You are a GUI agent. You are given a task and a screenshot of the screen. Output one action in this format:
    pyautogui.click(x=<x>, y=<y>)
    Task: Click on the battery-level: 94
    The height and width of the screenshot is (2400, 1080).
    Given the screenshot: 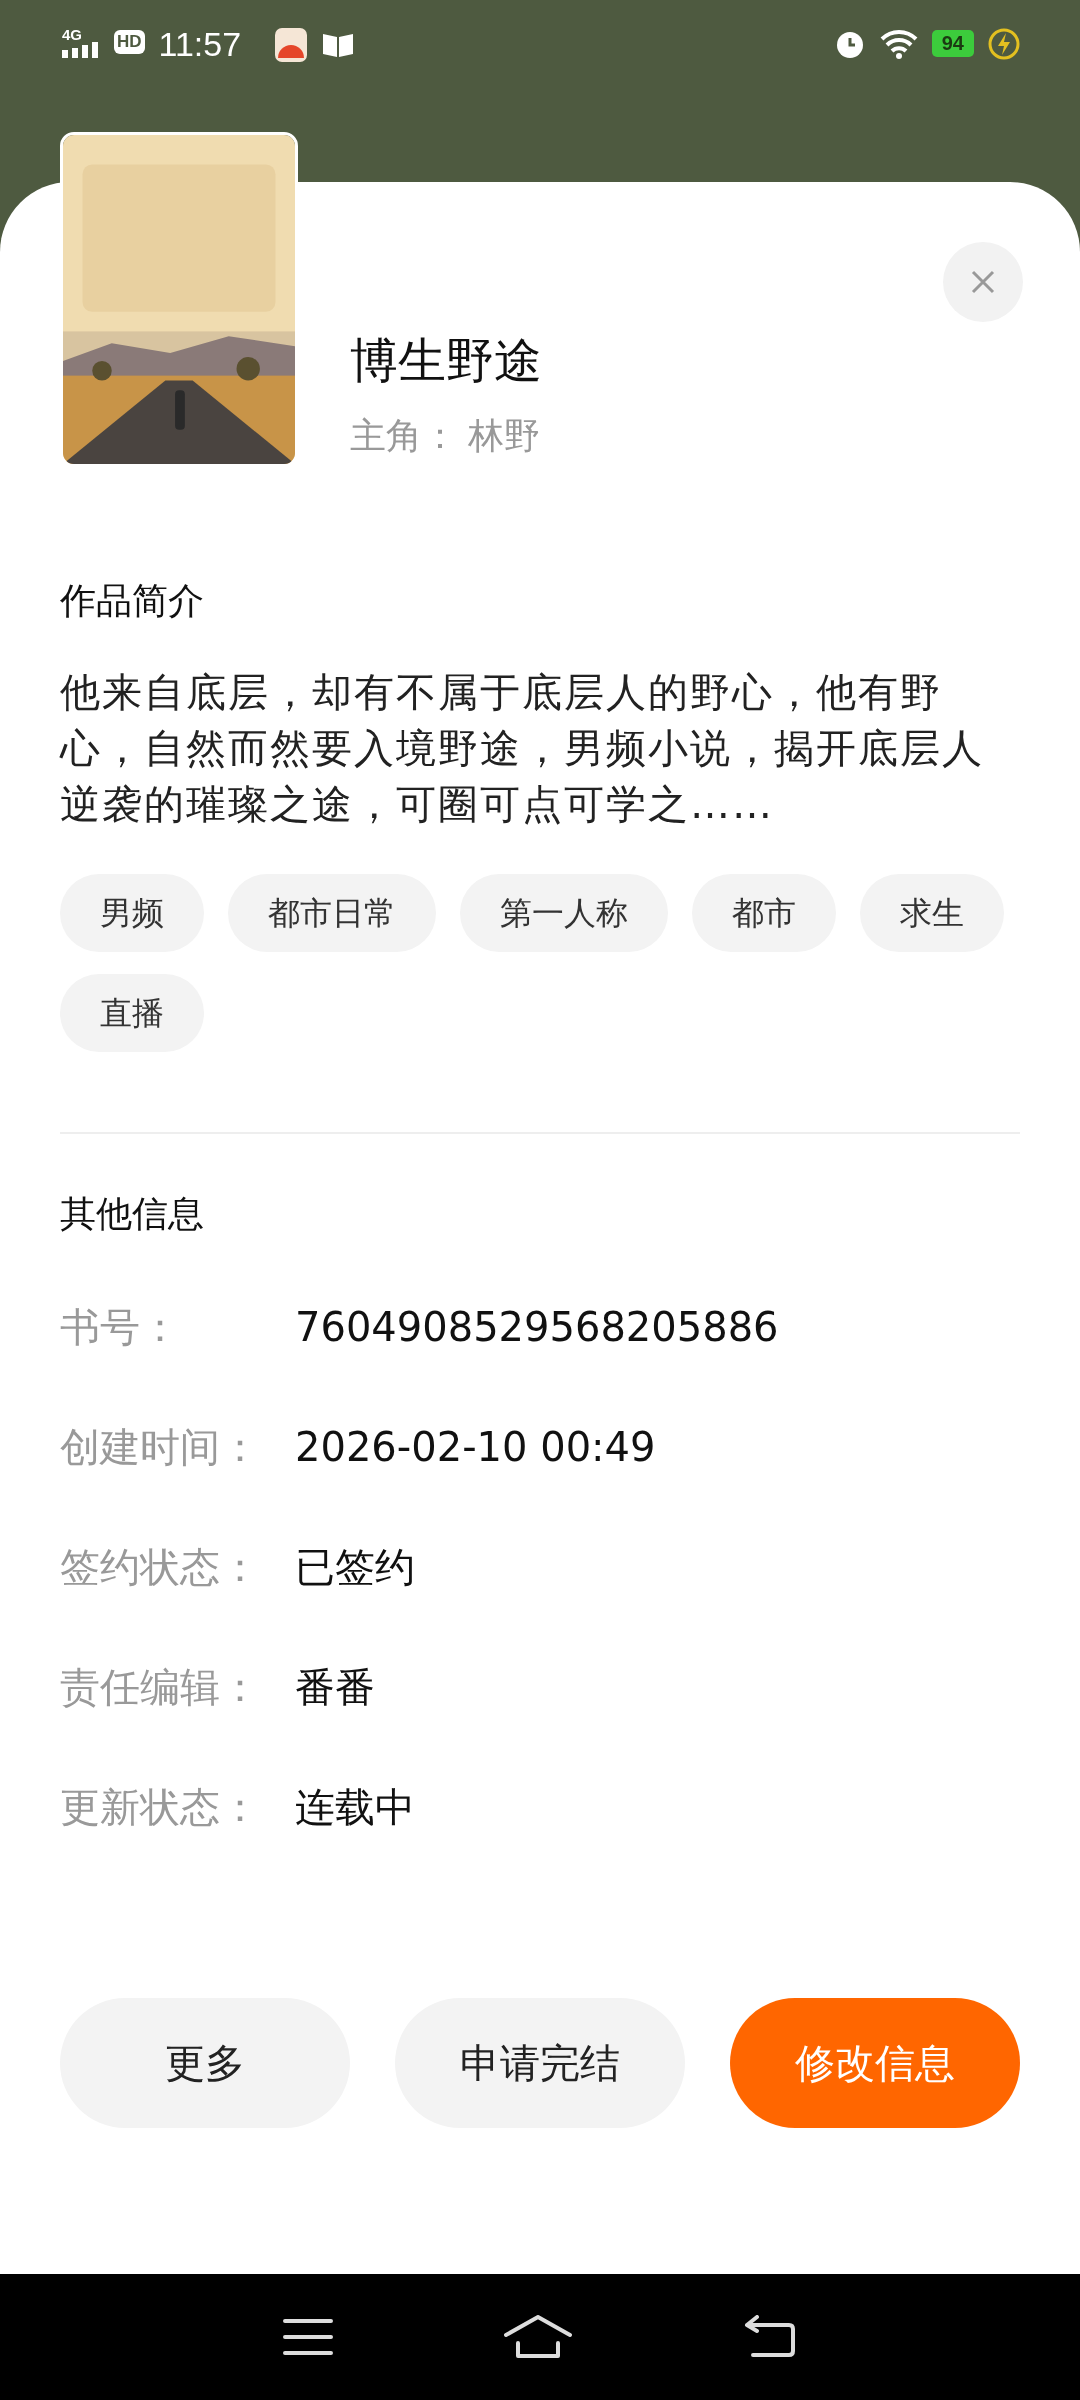 What is the action you would take?
    pyautogui.click(x=952, y=43)
    